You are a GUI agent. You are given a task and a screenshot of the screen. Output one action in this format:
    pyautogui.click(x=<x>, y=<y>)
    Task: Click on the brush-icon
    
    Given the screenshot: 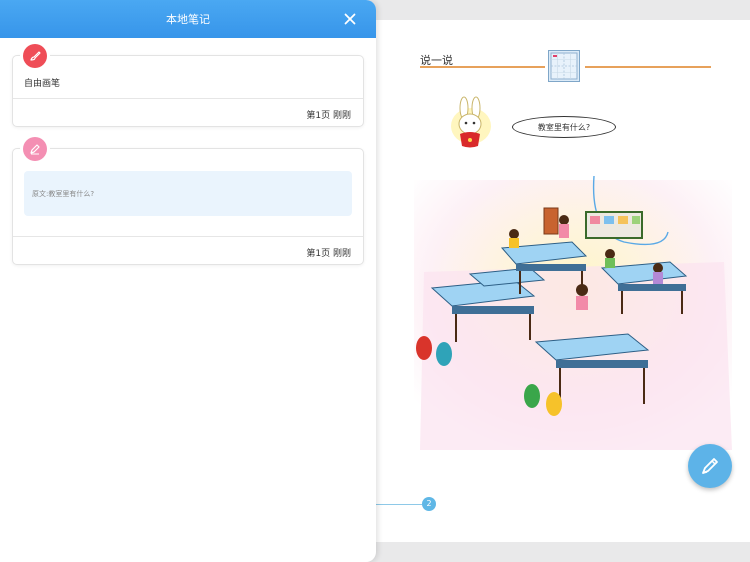 What is the action you would take?
    pyautogui.click(x=35, y=56)
    